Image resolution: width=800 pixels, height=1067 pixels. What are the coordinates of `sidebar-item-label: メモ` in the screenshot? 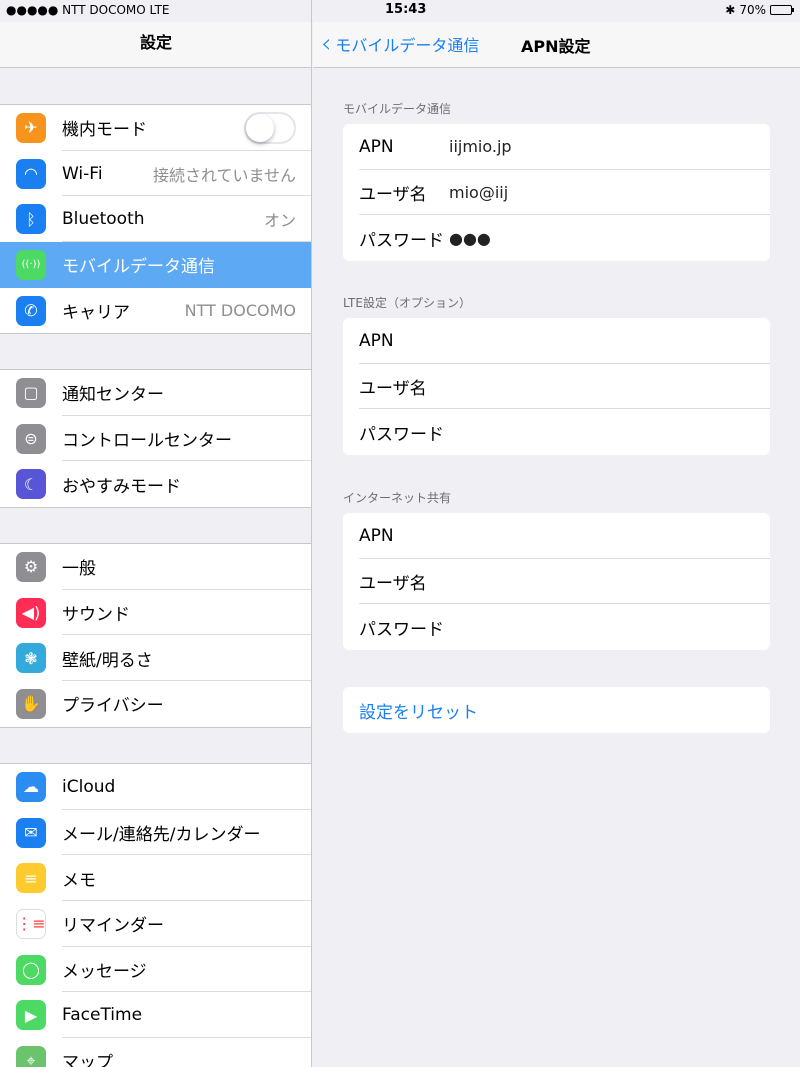 It's located at (79, 880).